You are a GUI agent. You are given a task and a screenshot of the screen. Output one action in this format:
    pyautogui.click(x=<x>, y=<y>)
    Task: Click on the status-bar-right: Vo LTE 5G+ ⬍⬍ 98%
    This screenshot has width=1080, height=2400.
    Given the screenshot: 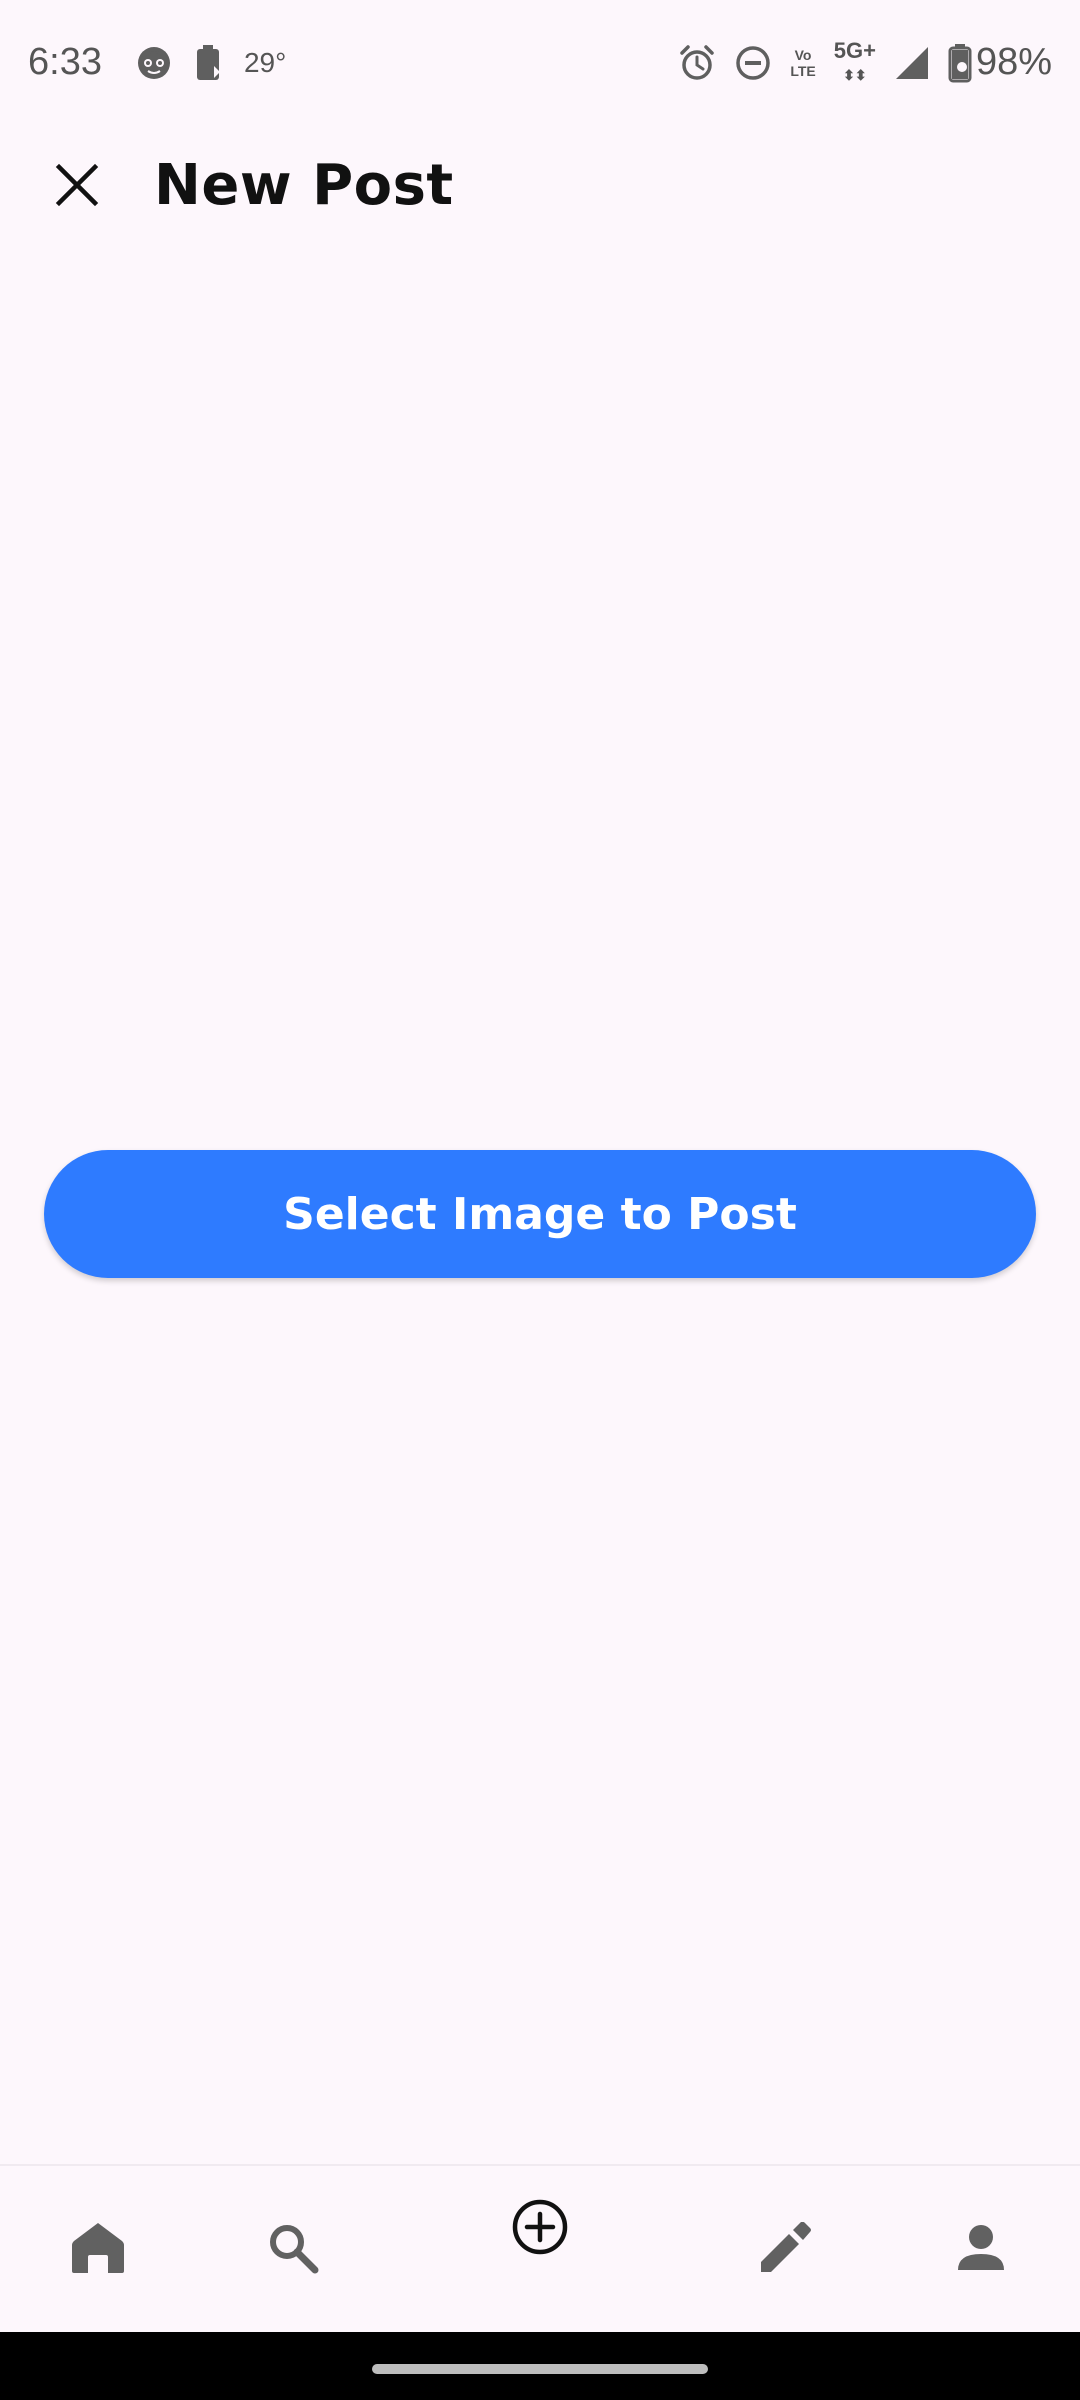 What is the action you would take?
    pyautogui.click(x=865, y=61)
    